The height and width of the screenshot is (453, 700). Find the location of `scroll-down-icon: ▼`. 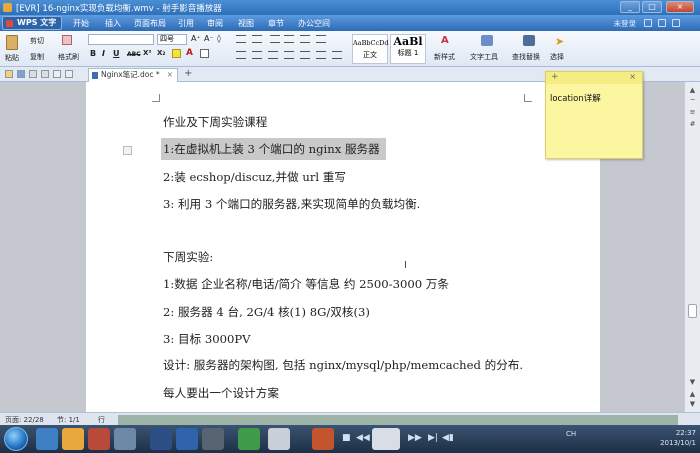

scroll-down-icon: ▼ is located at coordinates (692, 382).